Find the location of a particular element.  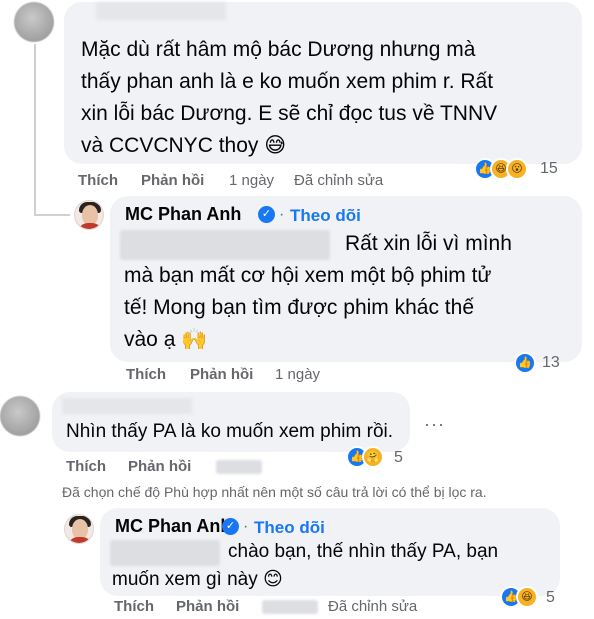

reaction-summary: 👍 😆 😮 15 is located at coordinates (524, 170).